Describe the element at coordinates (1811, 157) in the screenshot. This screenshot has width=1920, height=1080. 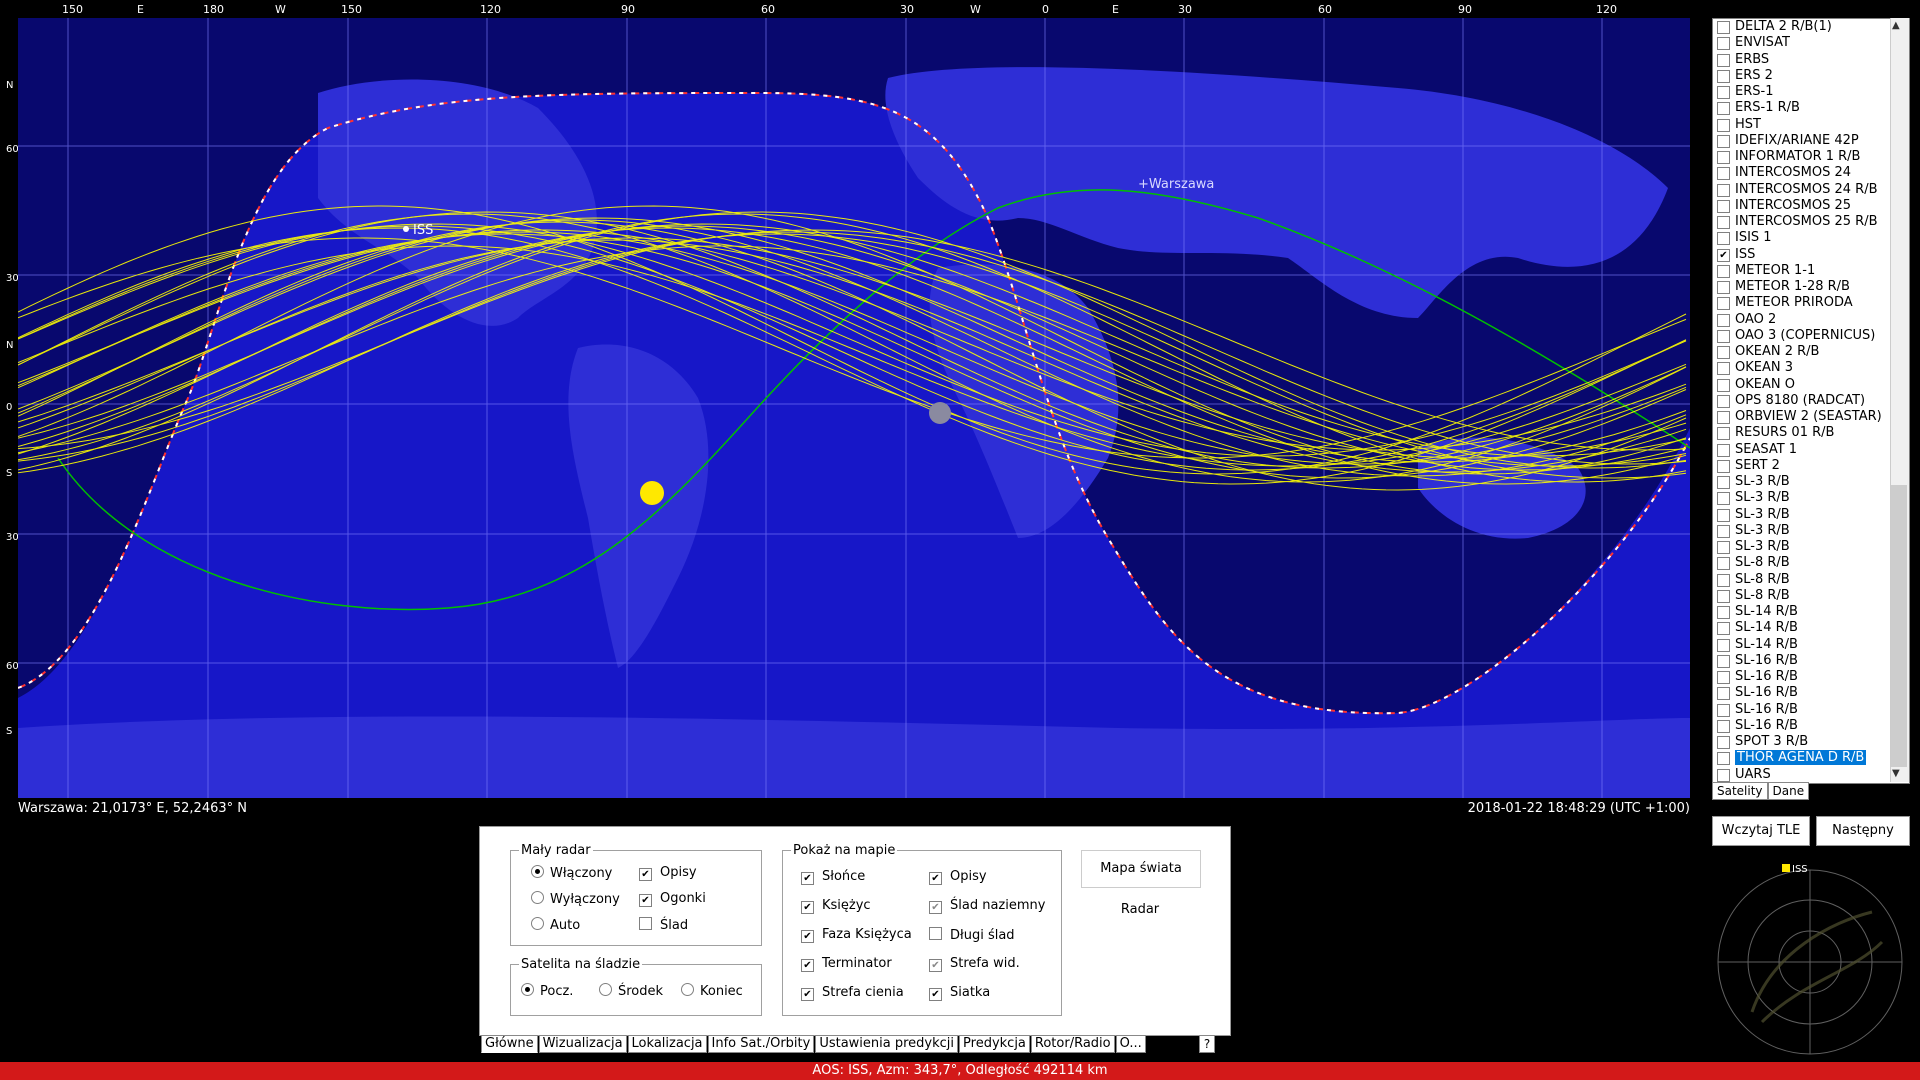
I see `satellite-list-item: INFORMATOR 1 R/B` at that location.